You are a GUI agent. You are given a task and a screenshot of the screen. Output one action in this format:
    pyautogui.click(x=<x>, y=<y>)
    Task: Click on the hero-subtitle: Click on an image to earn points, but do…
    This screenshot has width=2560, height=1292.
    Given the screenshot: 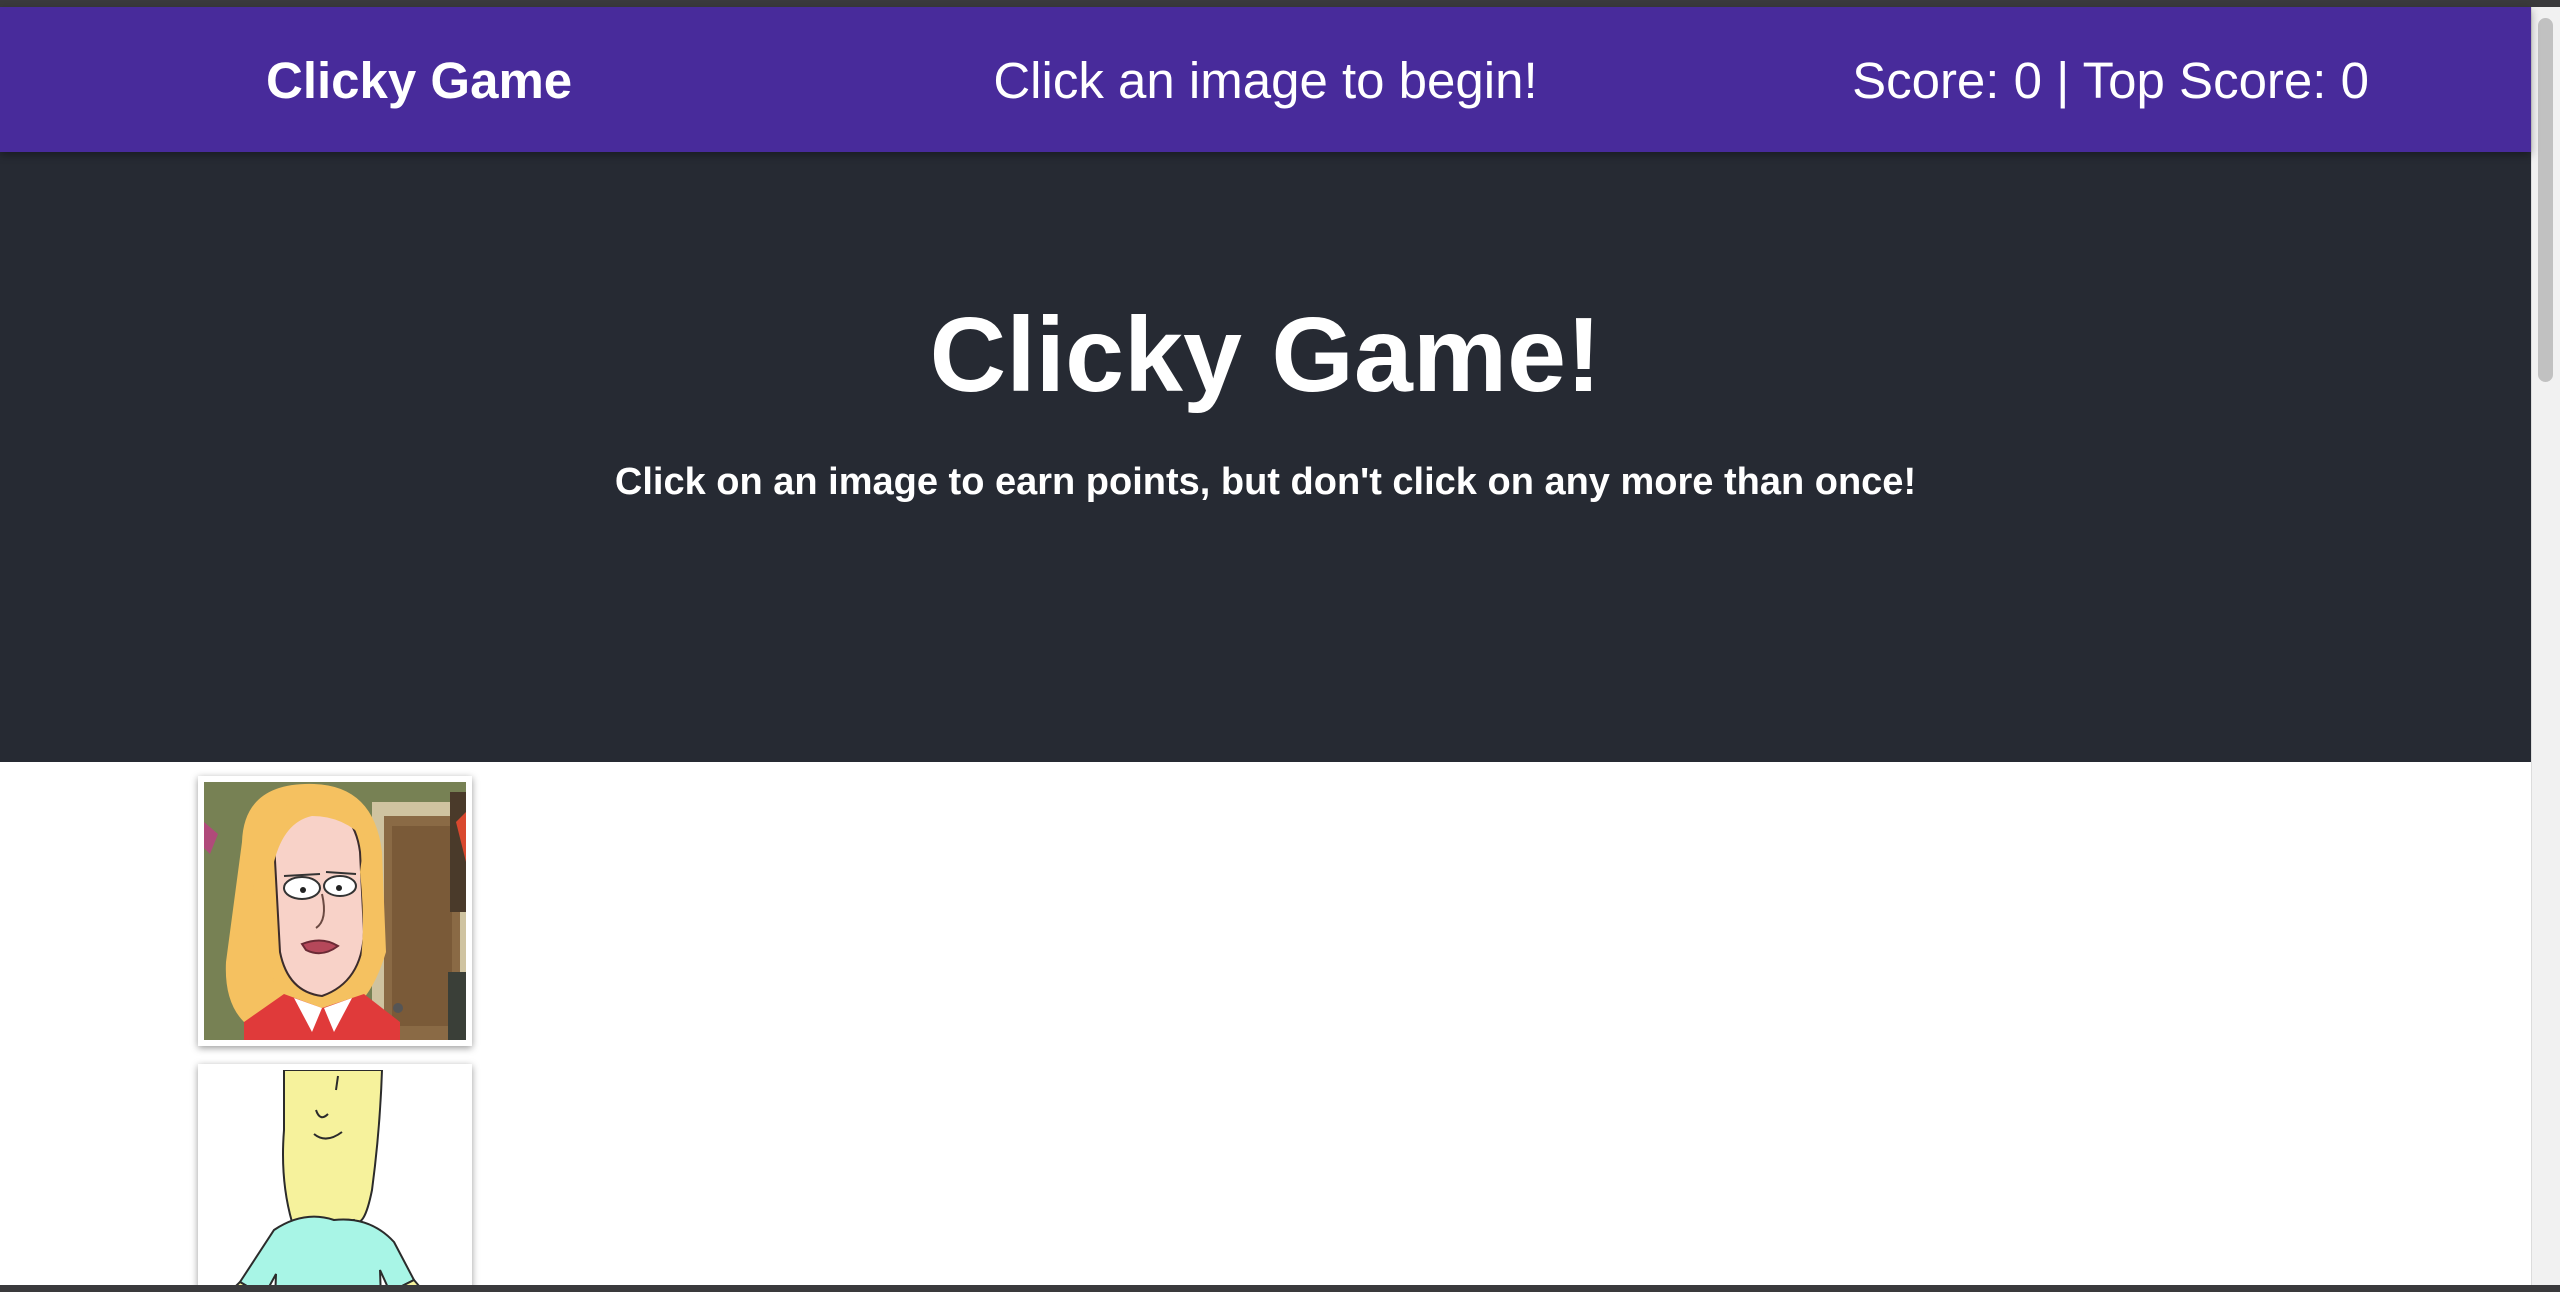 What is the action you would take?
    pyautogui.click(x=1265, y=482)
    